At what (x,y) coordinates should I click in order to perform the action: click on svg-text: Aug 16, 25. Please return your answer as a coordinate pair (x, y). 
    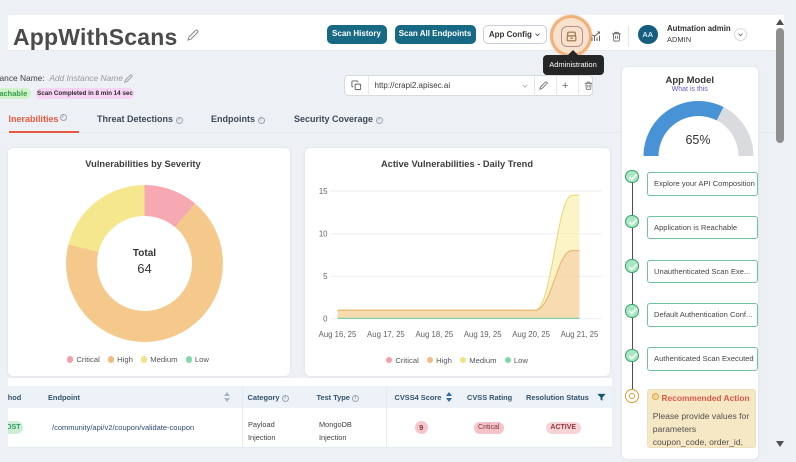
    Looking at the image, I should click on (337, 334).